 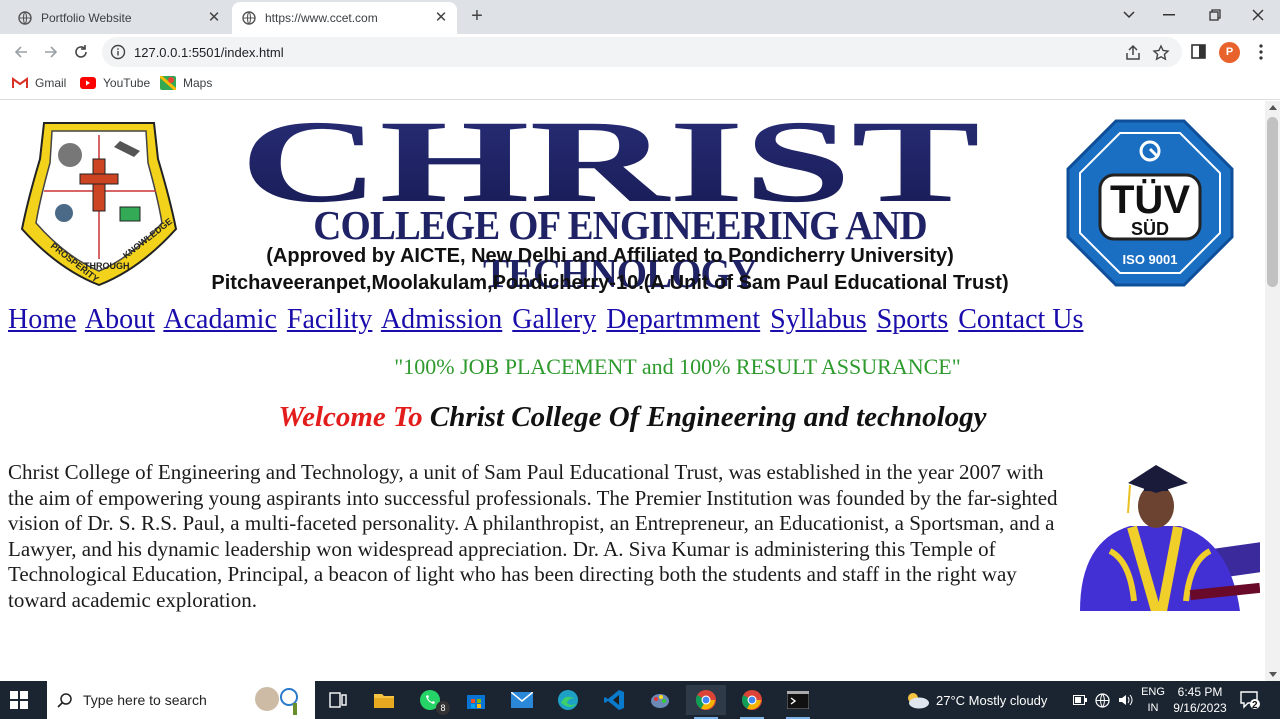 I want to click on terminal-button, so click(x=798, y=702).